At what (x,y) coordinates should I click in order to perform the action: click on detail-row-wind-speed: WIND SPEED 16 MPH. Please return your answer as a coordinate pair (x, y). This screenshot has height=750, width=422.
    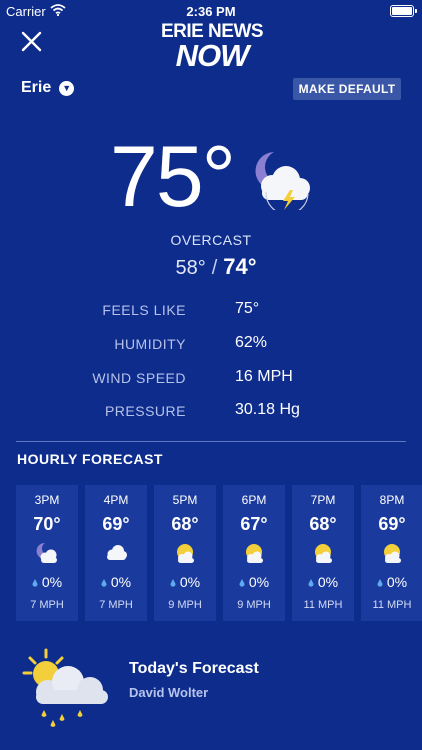
    Looking at the image, I should click on (211, 378).